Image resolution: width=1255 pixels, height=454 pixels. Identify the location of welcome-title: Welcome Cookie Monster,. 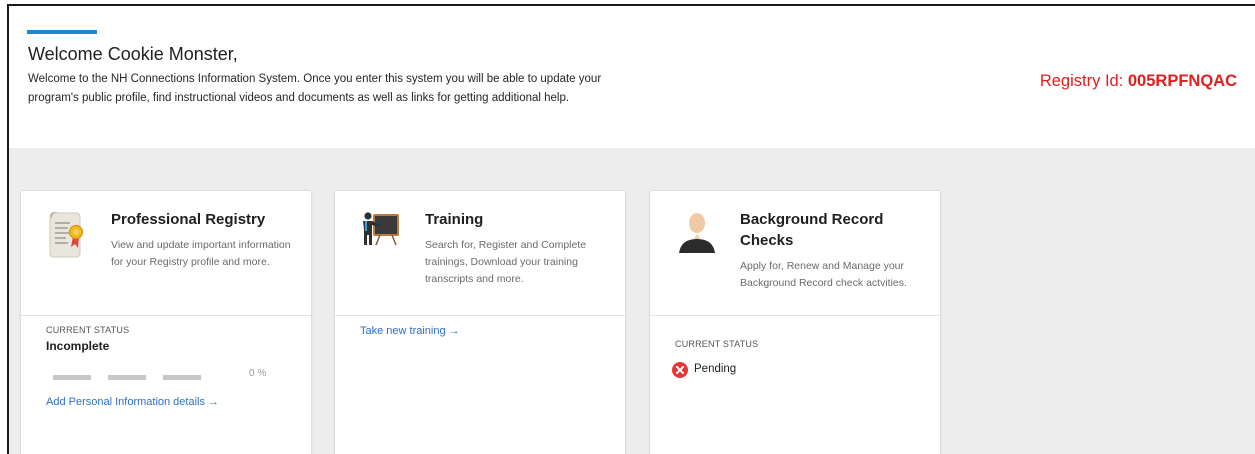
(133, 54).